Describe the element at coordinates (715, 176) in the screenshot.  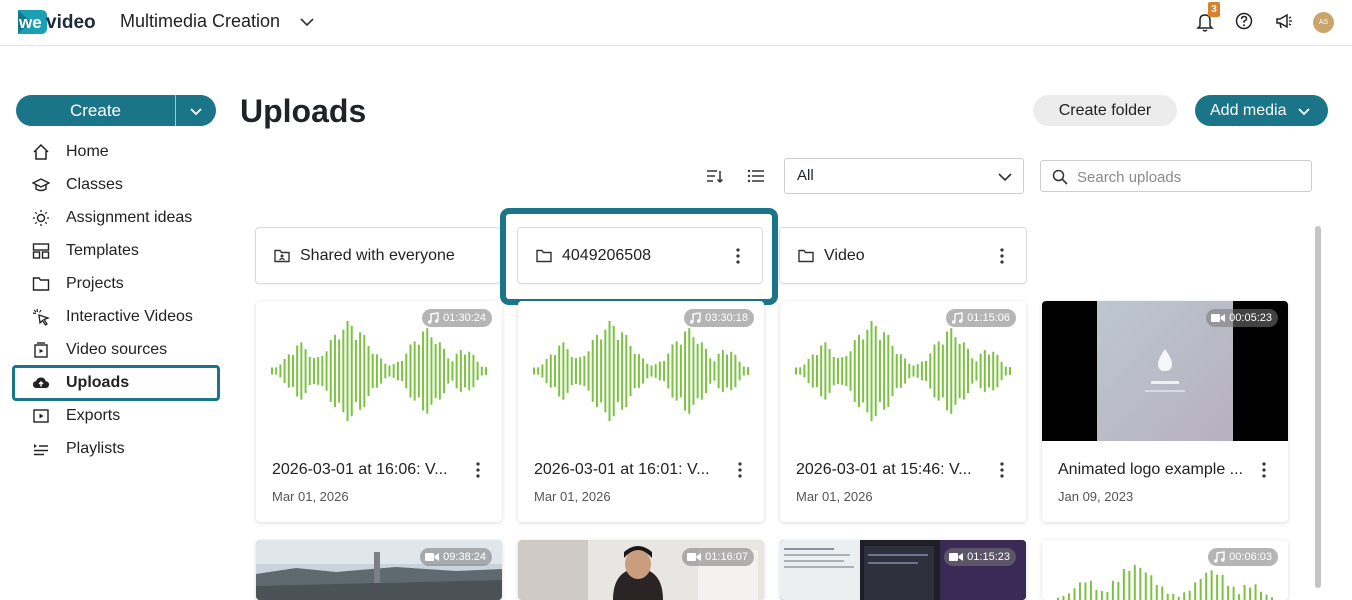
I see `sort-icon` at that location.